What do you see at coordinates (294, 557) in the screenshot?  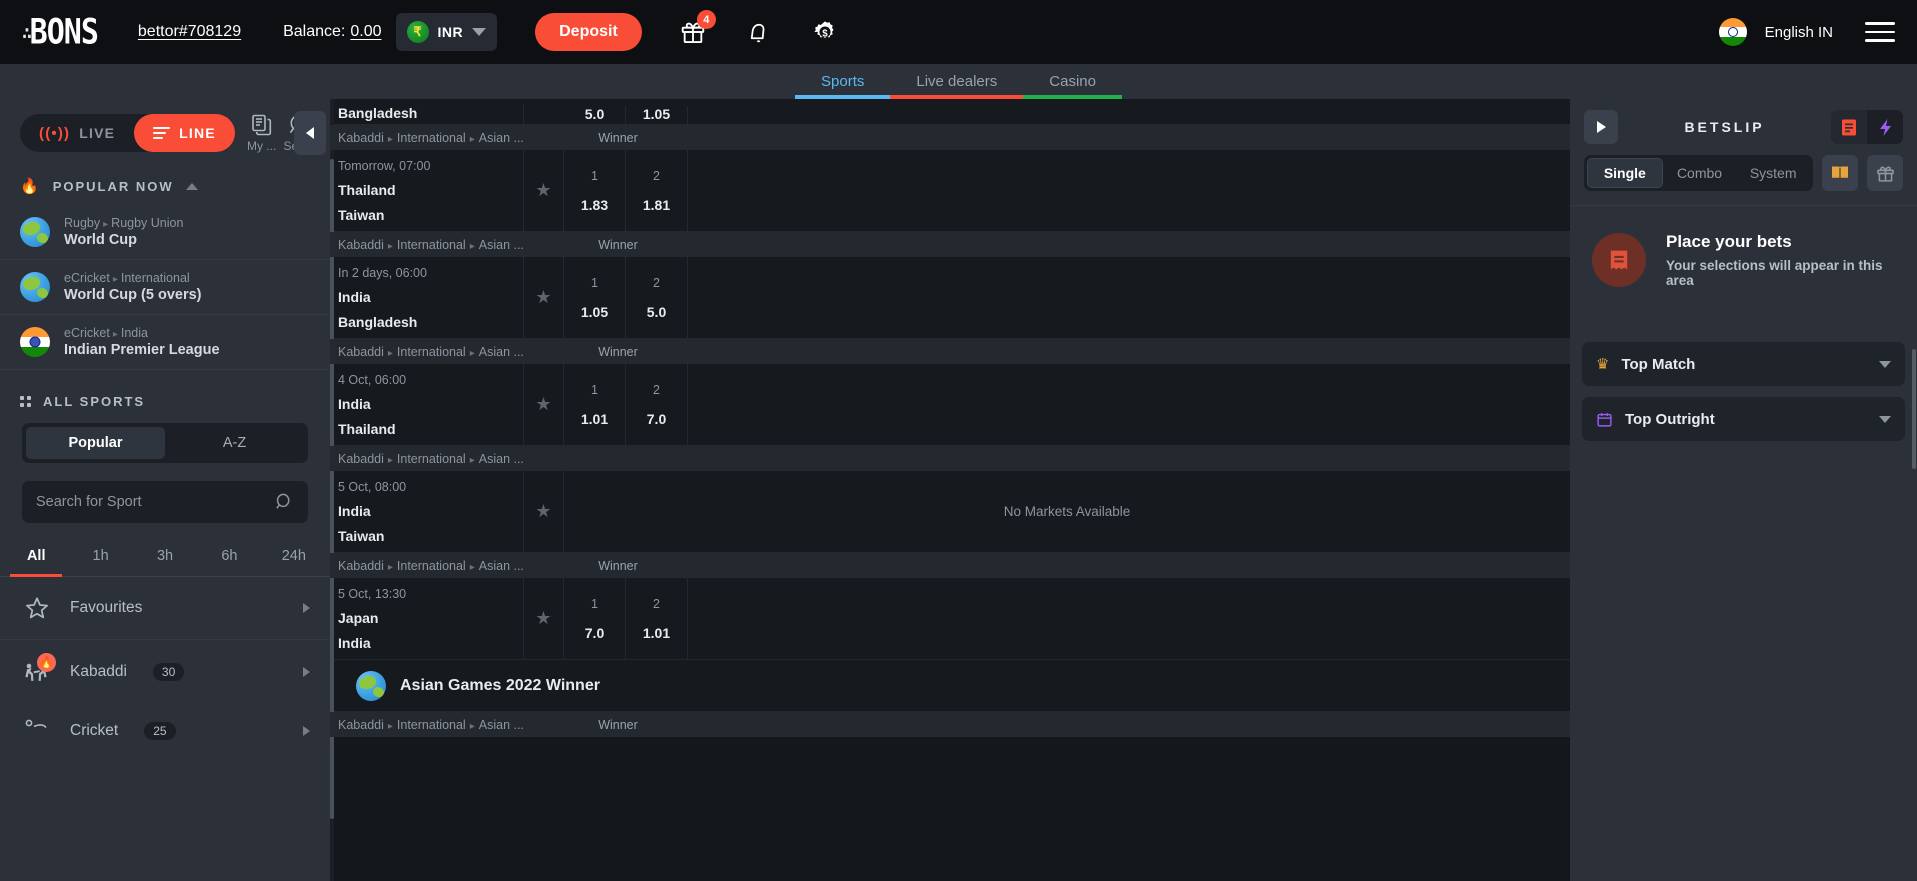 I see `time-filter-24h: 24h` at bounding box center [294, 557].